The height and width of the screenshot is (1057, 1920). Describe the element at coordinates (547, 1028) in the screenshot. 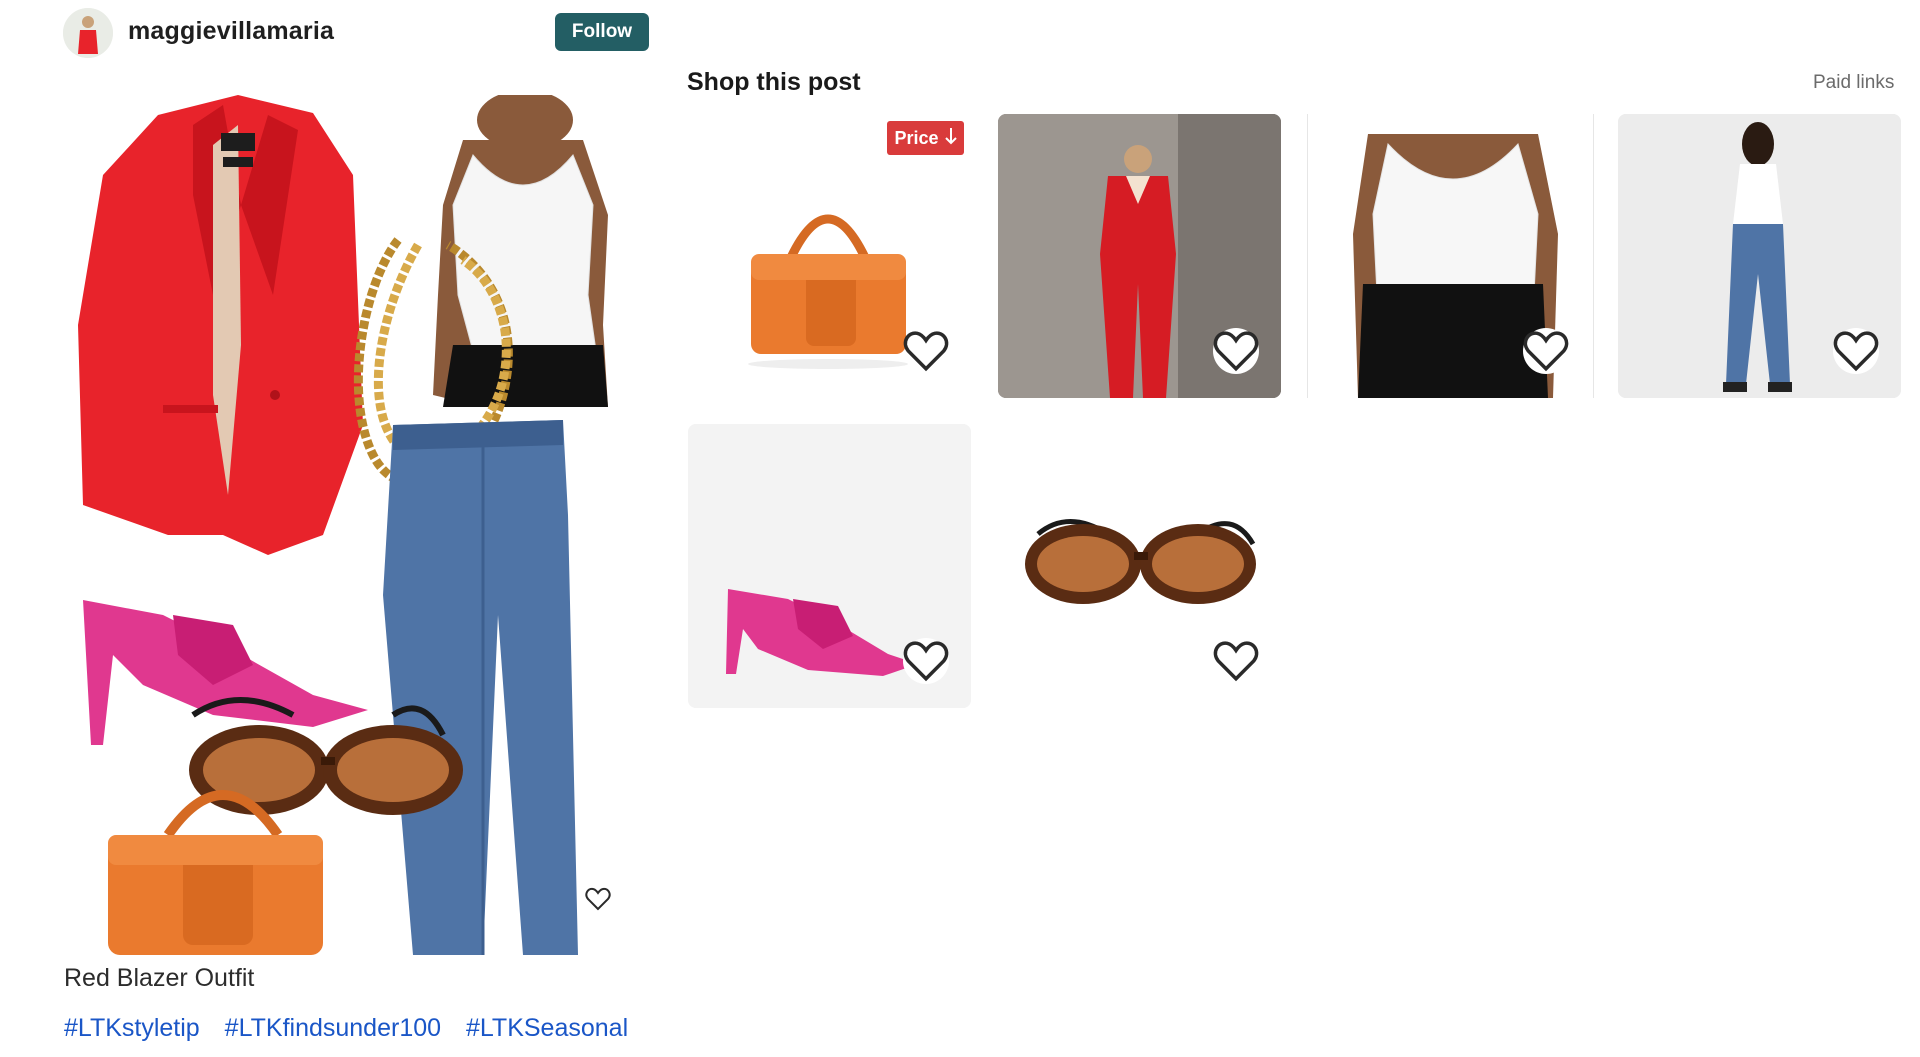

I see `hashtag-link: #LTKSeasonal` at that location.